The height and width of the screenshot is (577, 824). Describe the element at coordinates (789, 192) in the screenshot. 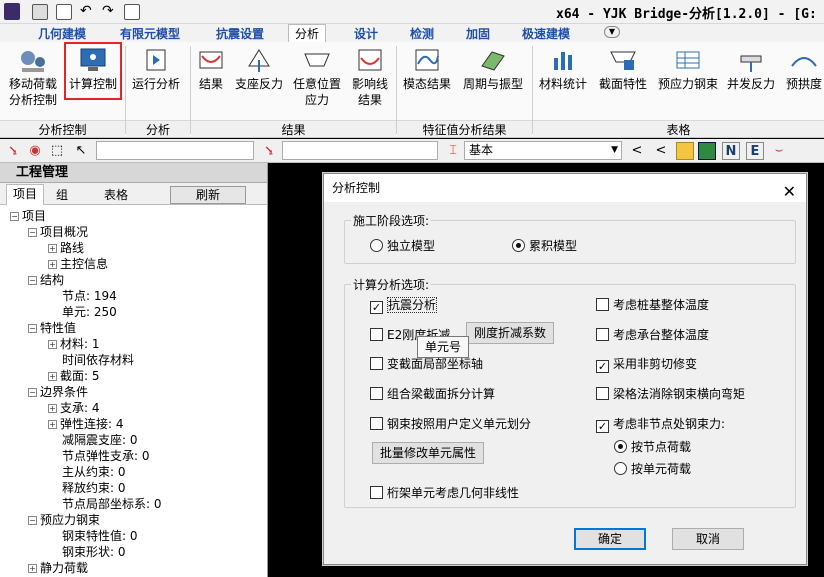

I see `close-icon: ✕` at that location.